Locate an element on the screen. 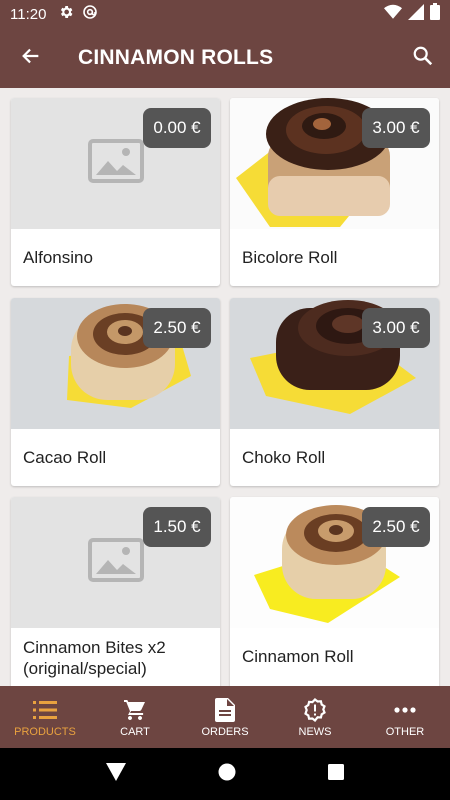  app-bar: CINNAMON ROLLS is located at coordinates (225, 58).